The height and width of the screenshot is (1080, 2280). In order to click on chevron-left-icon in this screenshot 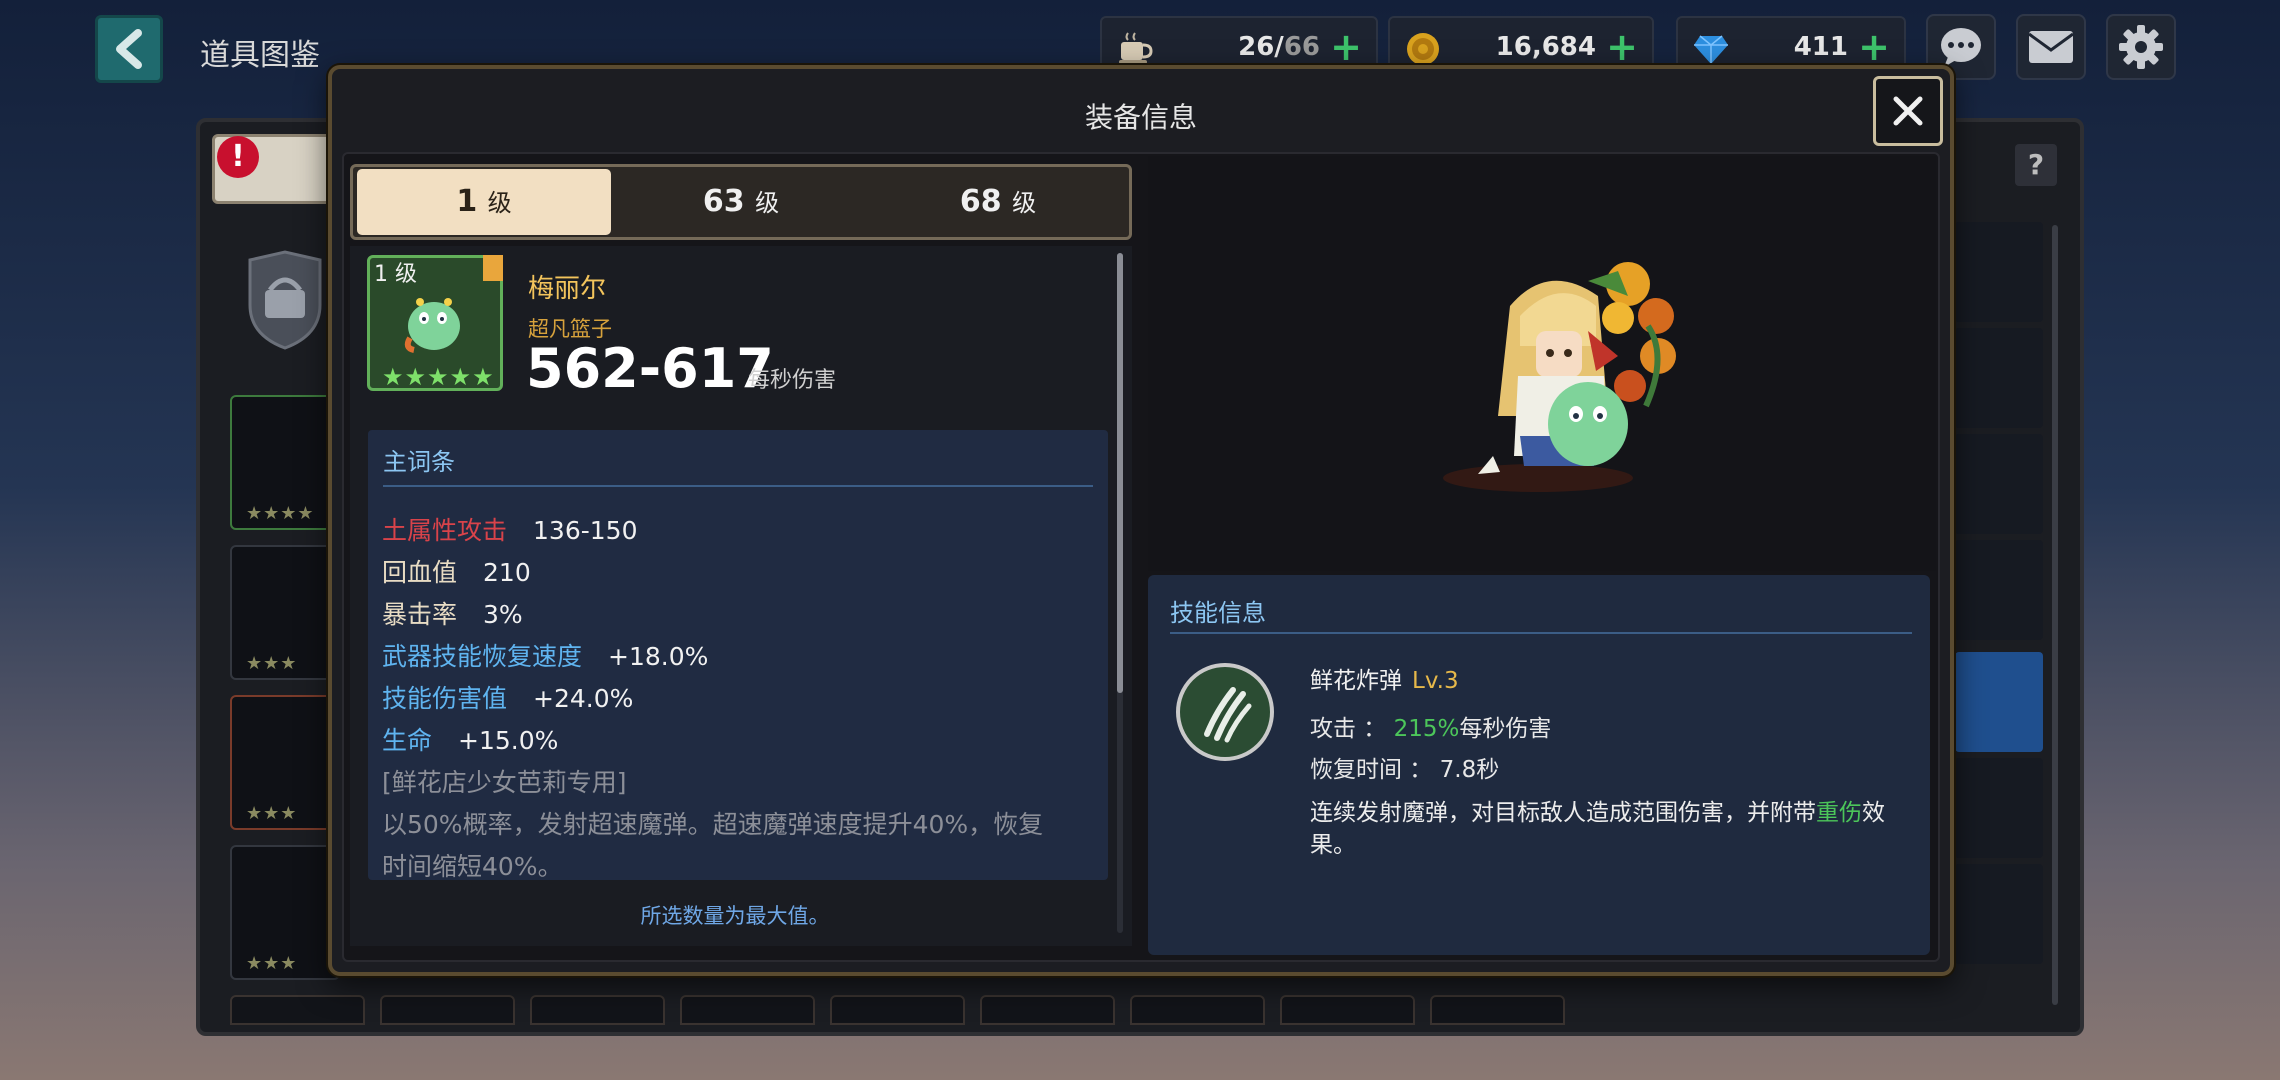, I will do `click(129, 49)`.